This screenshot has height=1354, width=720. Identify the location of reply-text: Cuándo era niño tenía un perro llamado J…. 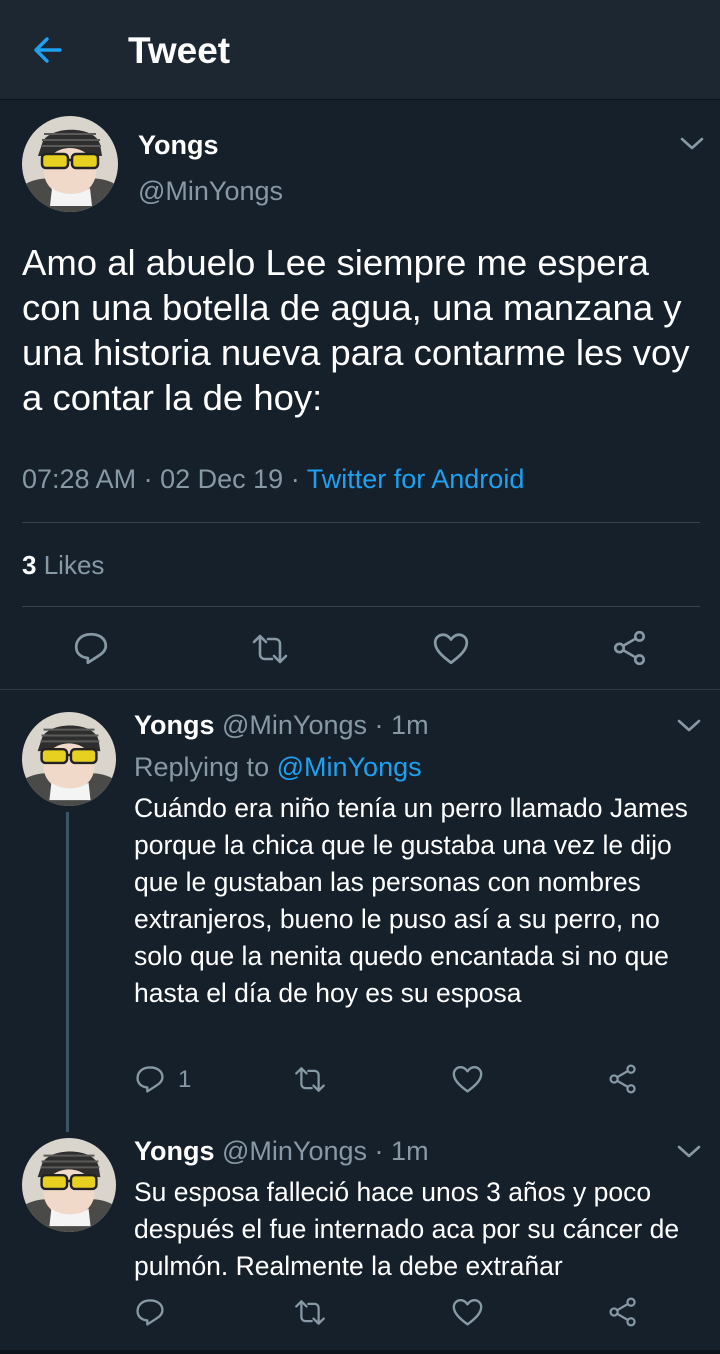
(411, 900).